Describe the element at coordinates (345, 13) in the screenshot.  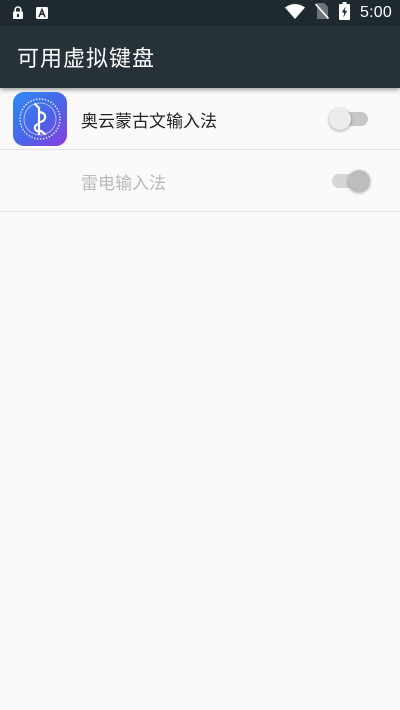
I see `battery-charging-icon` at that location.